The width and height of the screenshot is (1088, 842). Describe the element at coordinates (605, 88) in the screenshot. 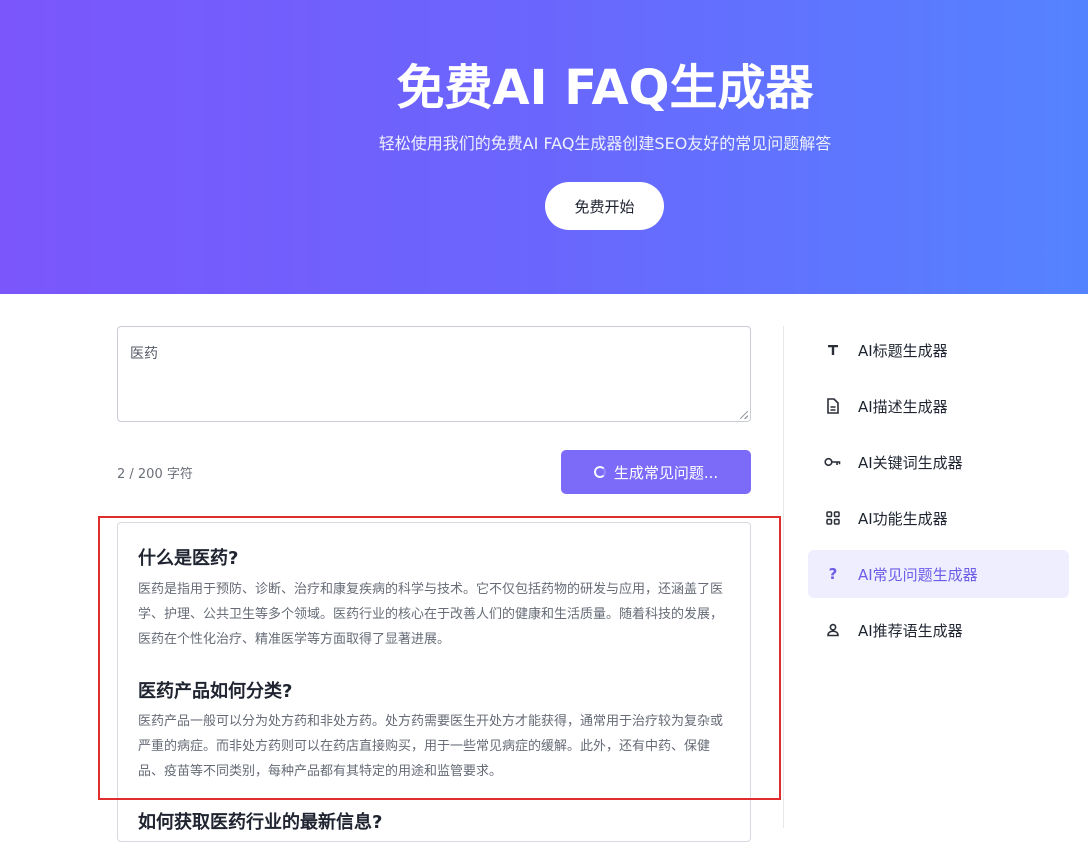

I see `hero-title: 免费AI FAQ生成器` at that location.